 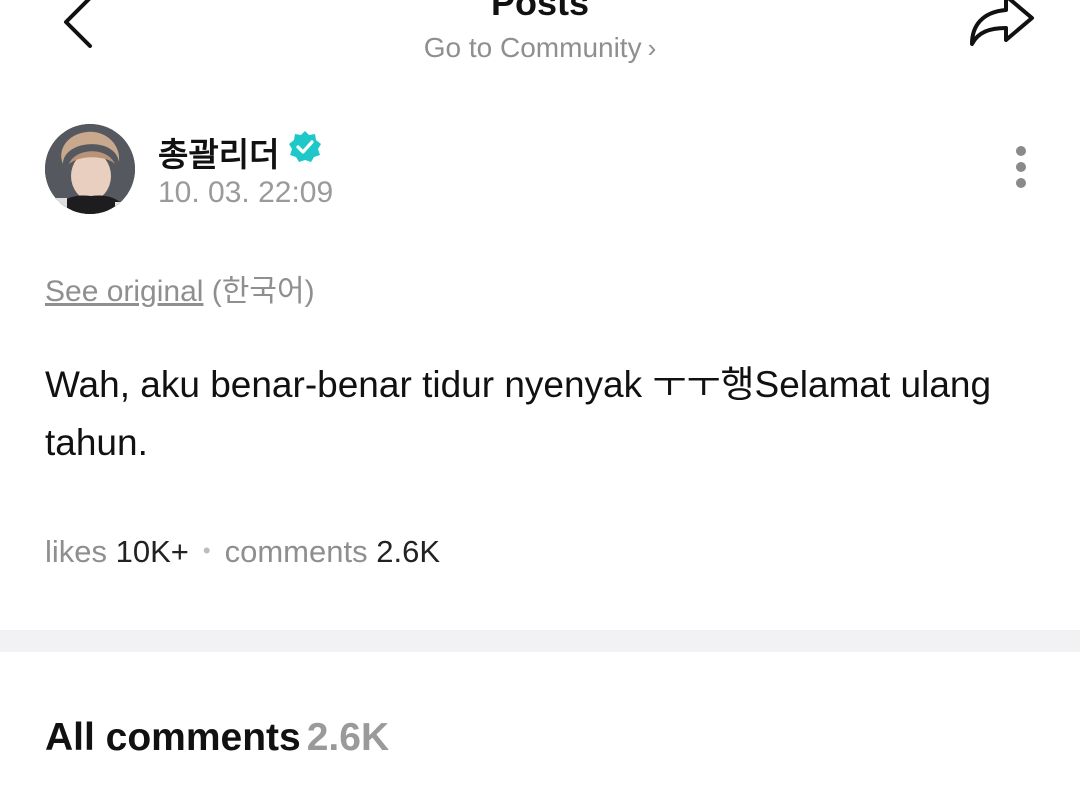 I want to click on post-stats: likes 10K+ • comments 2.6K, so click(x=242, y=552).